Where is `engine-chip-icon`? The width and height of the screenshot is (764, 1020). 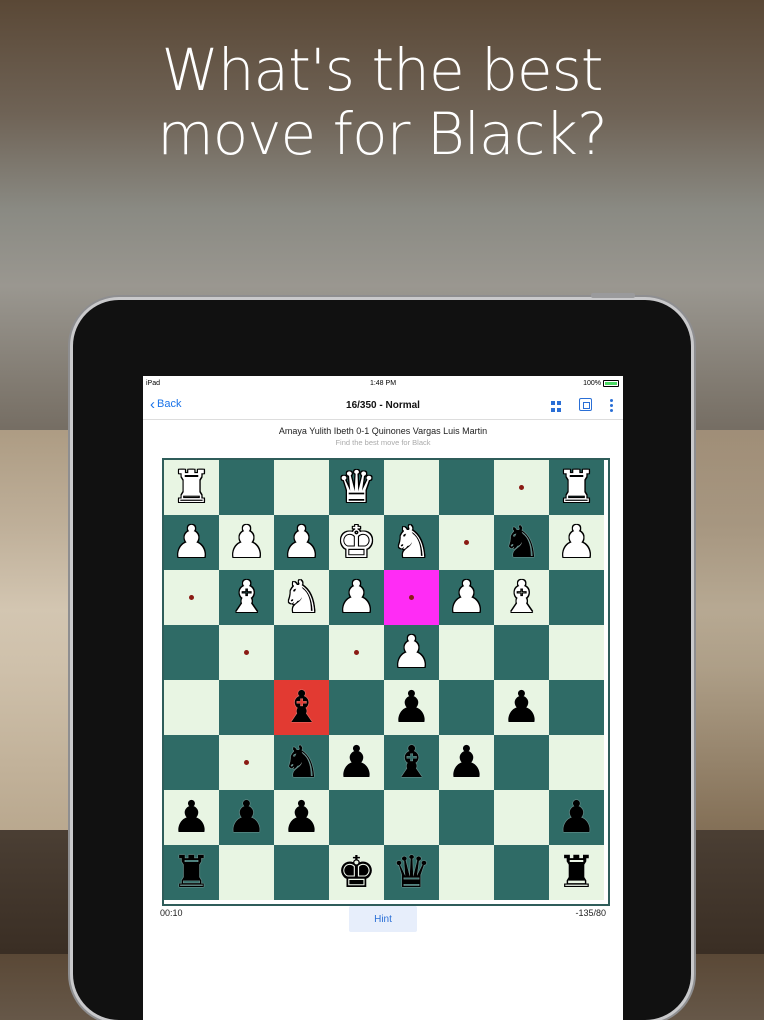
engine-chip-icon is located at coordinates (585, 404).